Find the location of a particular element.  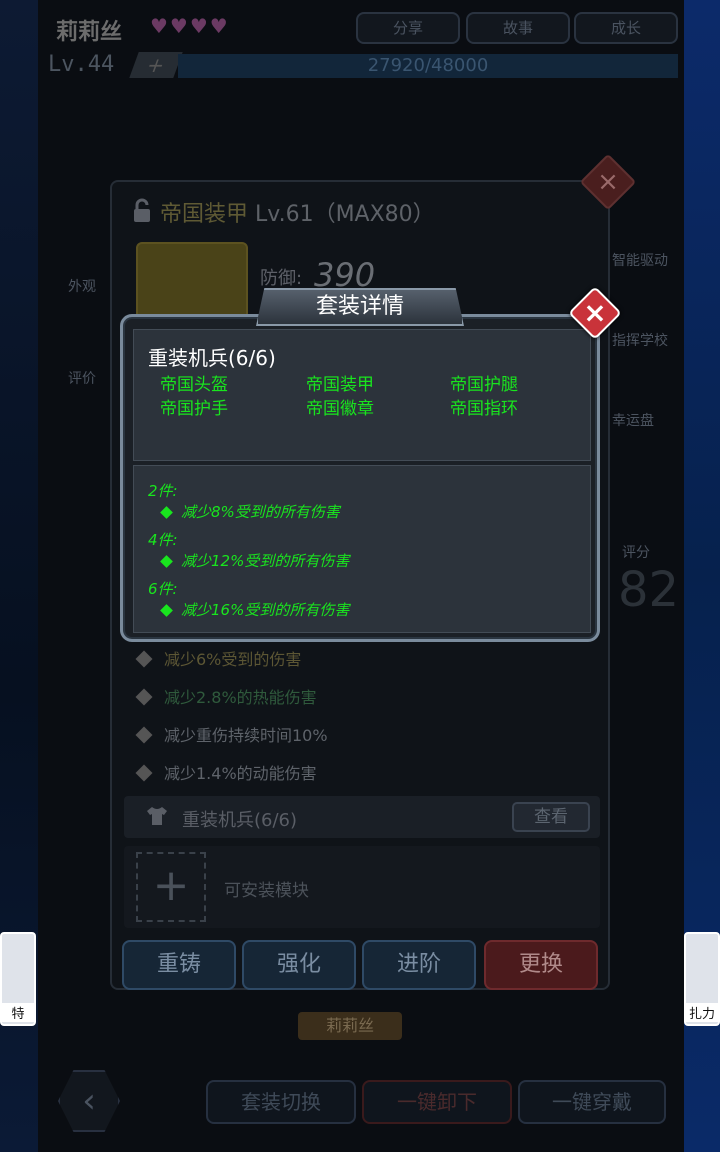

replace-button: 更换 is located at coordinates (541, 965).